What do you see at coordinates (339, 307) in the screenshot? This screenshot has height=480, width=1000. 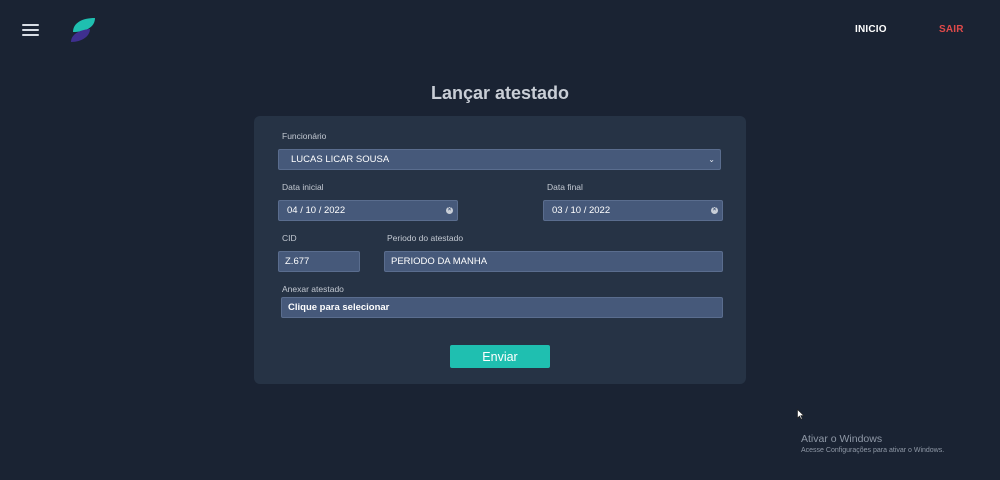 I see `anexo-placeholder: Clique para selecionar` at bounding box center [339, 307].